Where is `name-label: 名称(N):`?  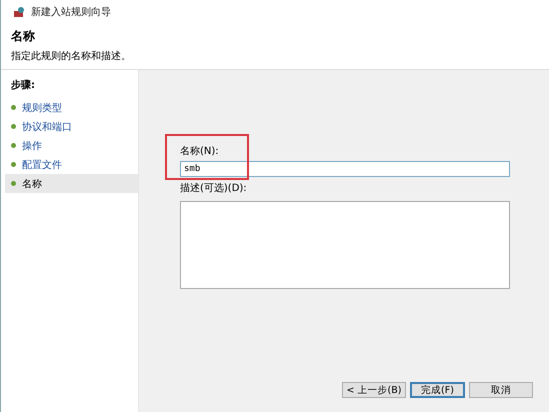
name-label: 名称(N): is located at coordinates (199, 151).